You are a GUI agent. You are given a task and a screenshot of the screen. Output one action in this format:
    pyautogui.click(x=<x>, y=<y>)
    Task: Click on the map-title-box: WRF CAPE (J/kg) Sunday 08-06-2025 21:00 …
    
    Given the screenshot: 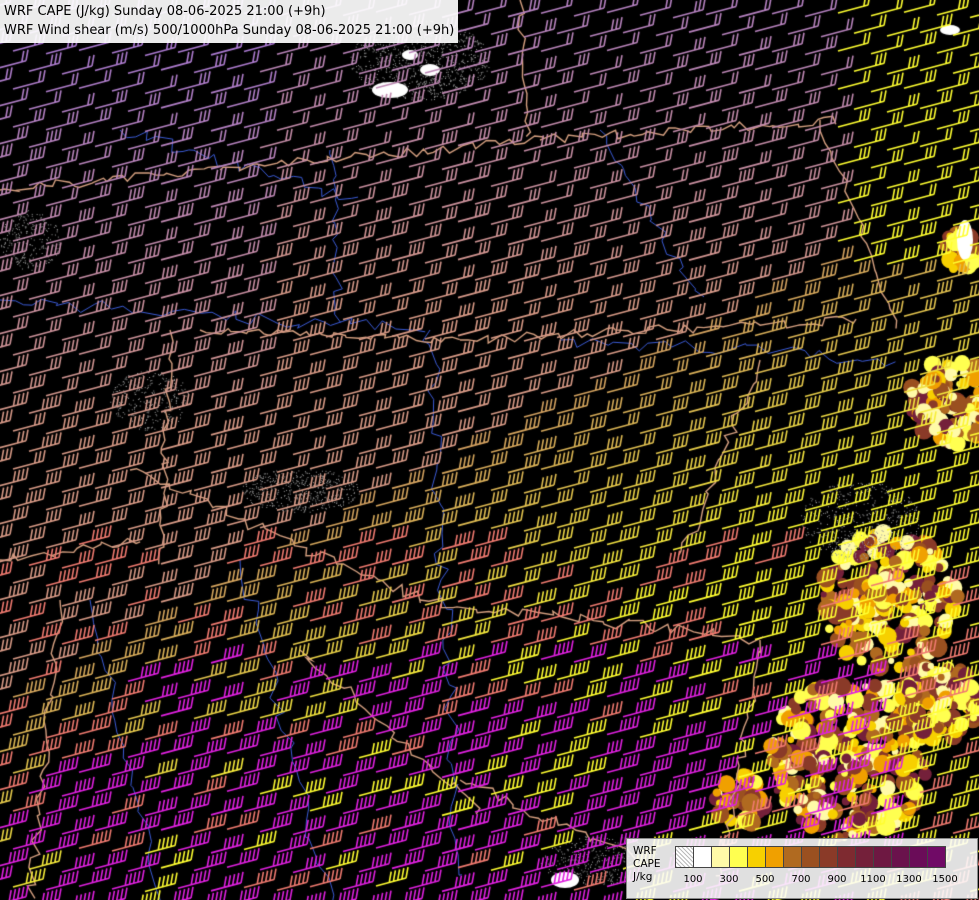 What is the action you would take?
    pyautogui.click(x=229, y=21)
    